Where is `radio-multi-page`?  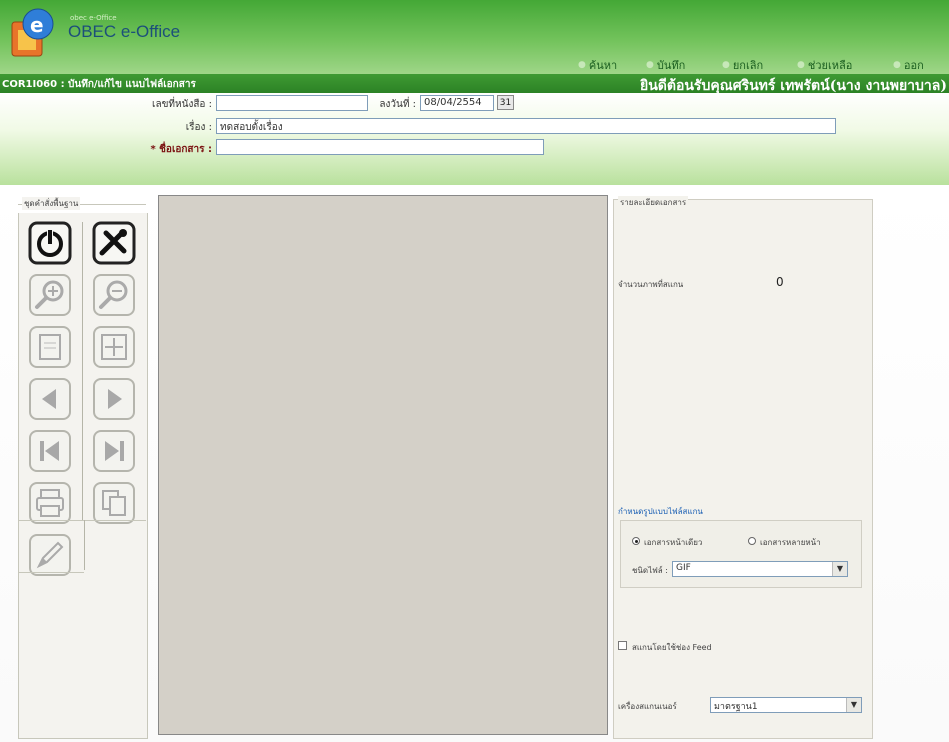
radio-multi-page is located at coordinates (752, 541).